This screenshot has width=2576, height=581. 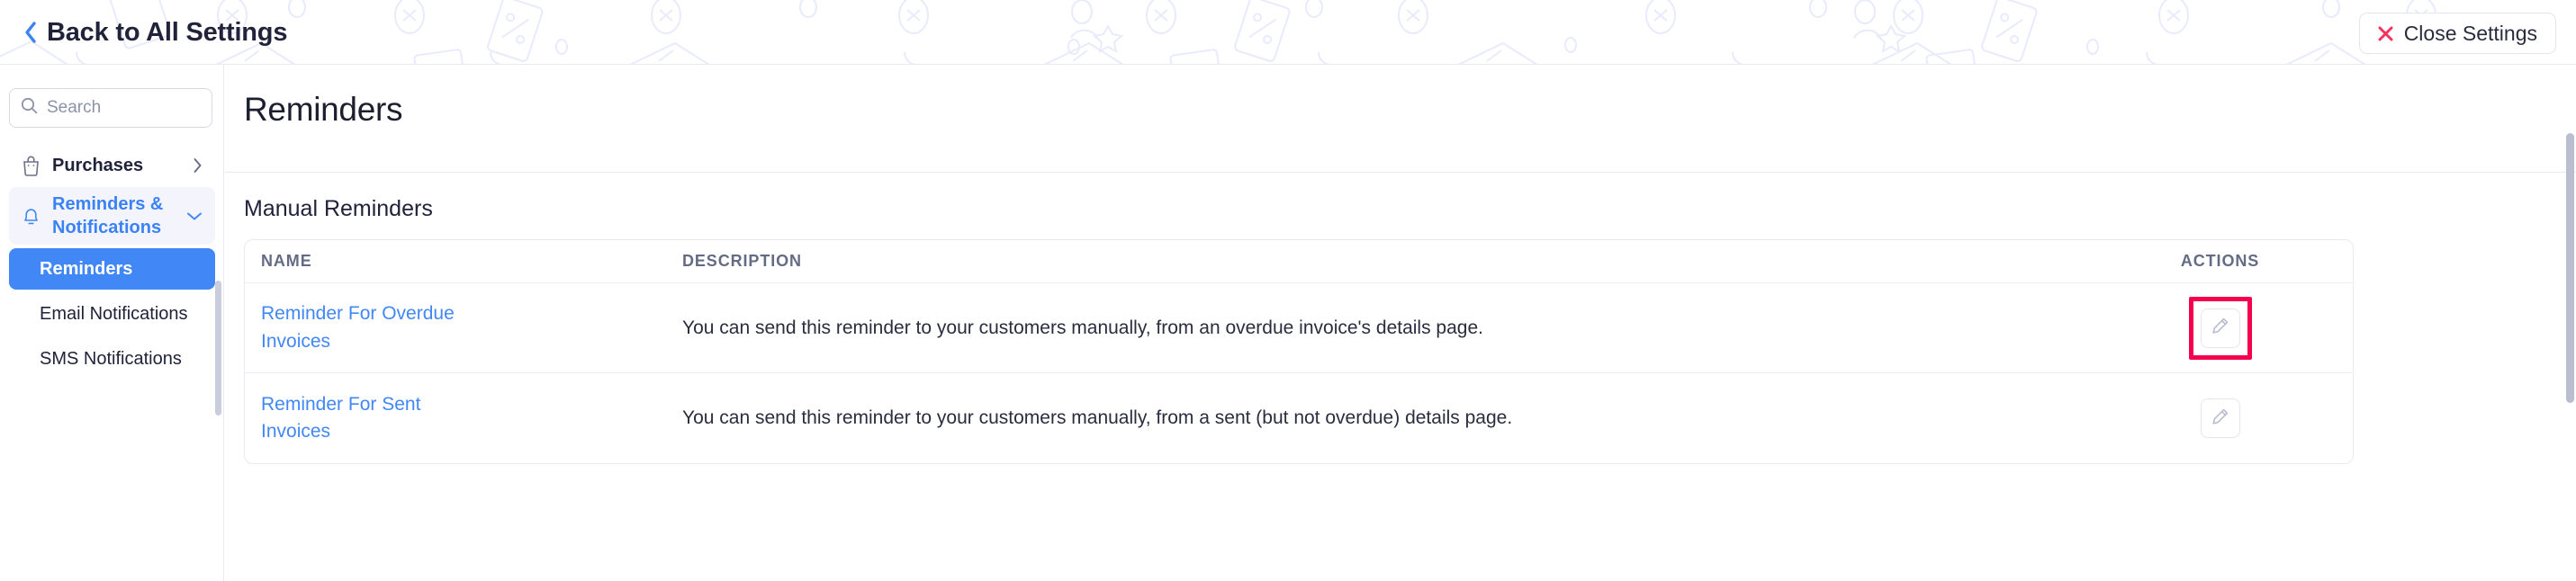 I want to click on sidebar-item-reminders-label: Reminders, so click(x=86, y=268).